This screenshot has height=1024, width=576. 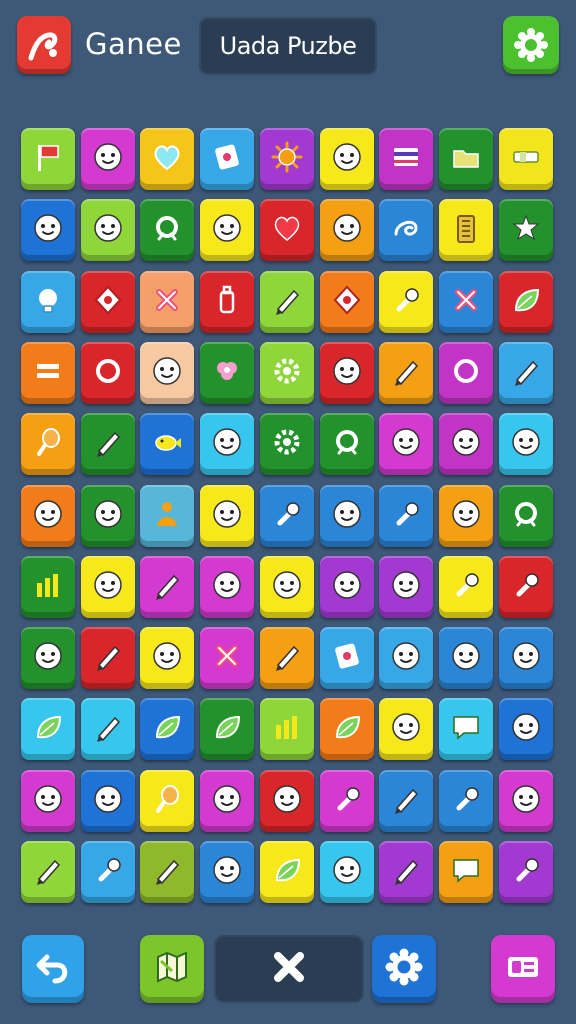 I want to click on settings-bottom-button, so click(x=404, y=969).